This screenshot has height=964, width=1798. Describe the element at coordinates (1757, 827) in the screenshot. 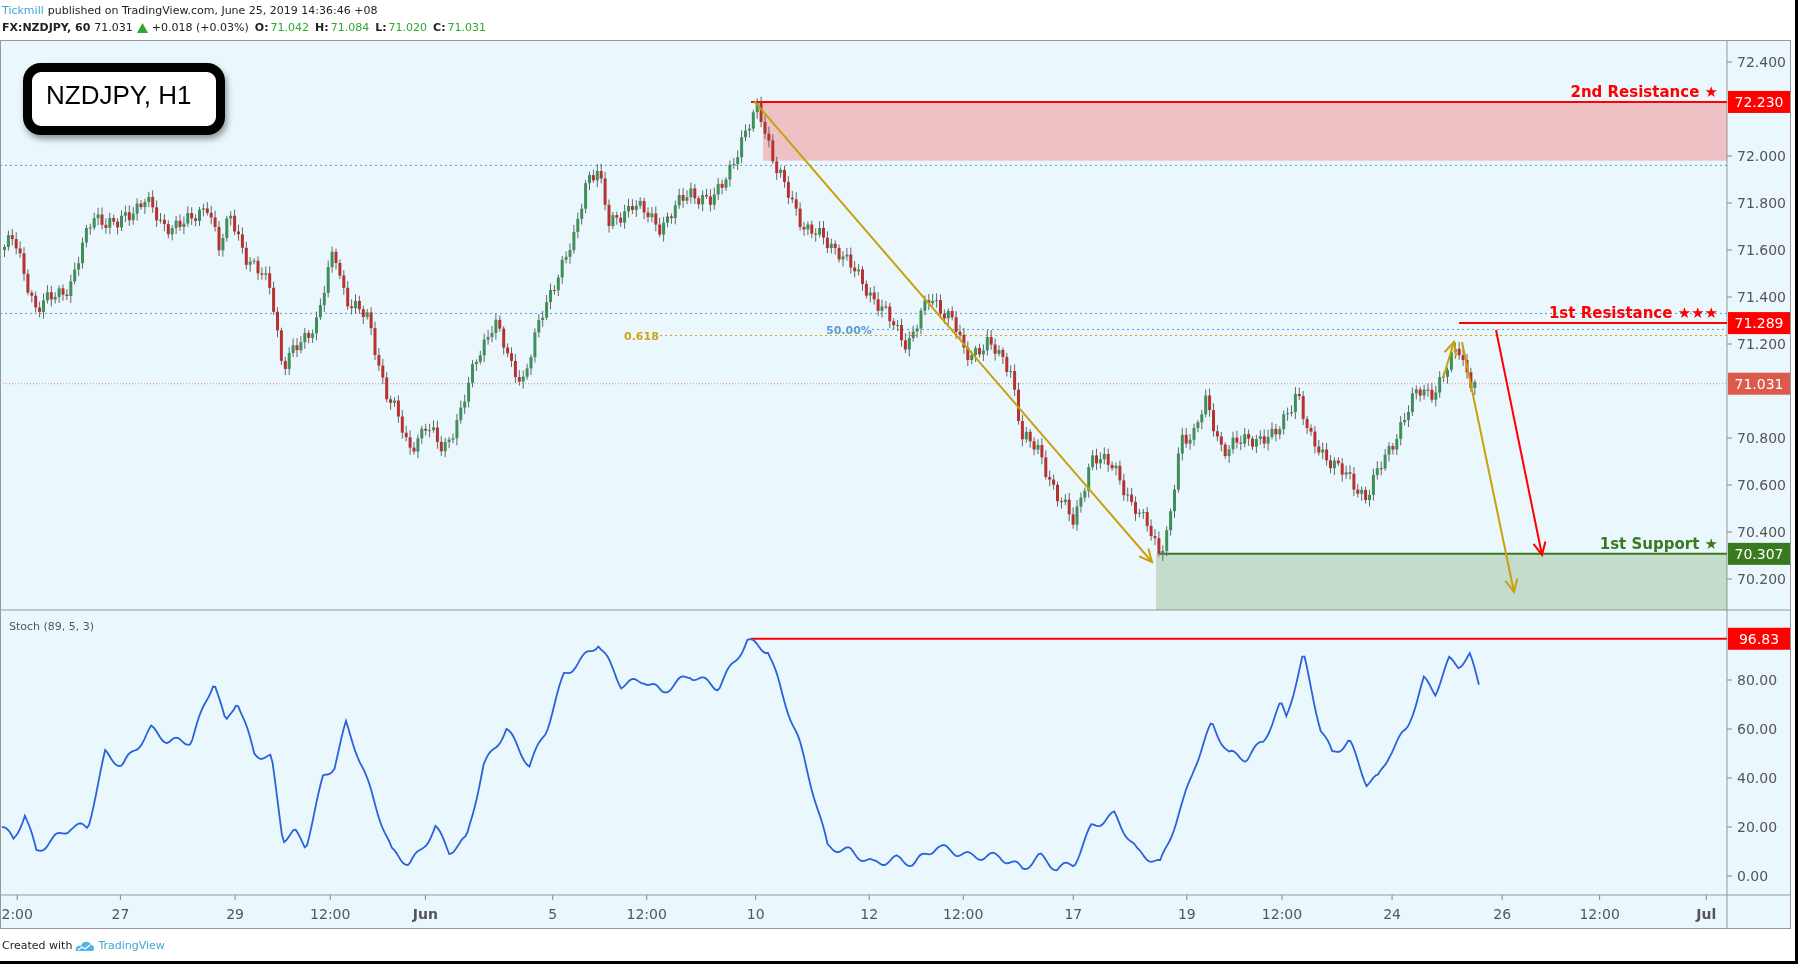

I see `axis-label: 20.00` at that location.